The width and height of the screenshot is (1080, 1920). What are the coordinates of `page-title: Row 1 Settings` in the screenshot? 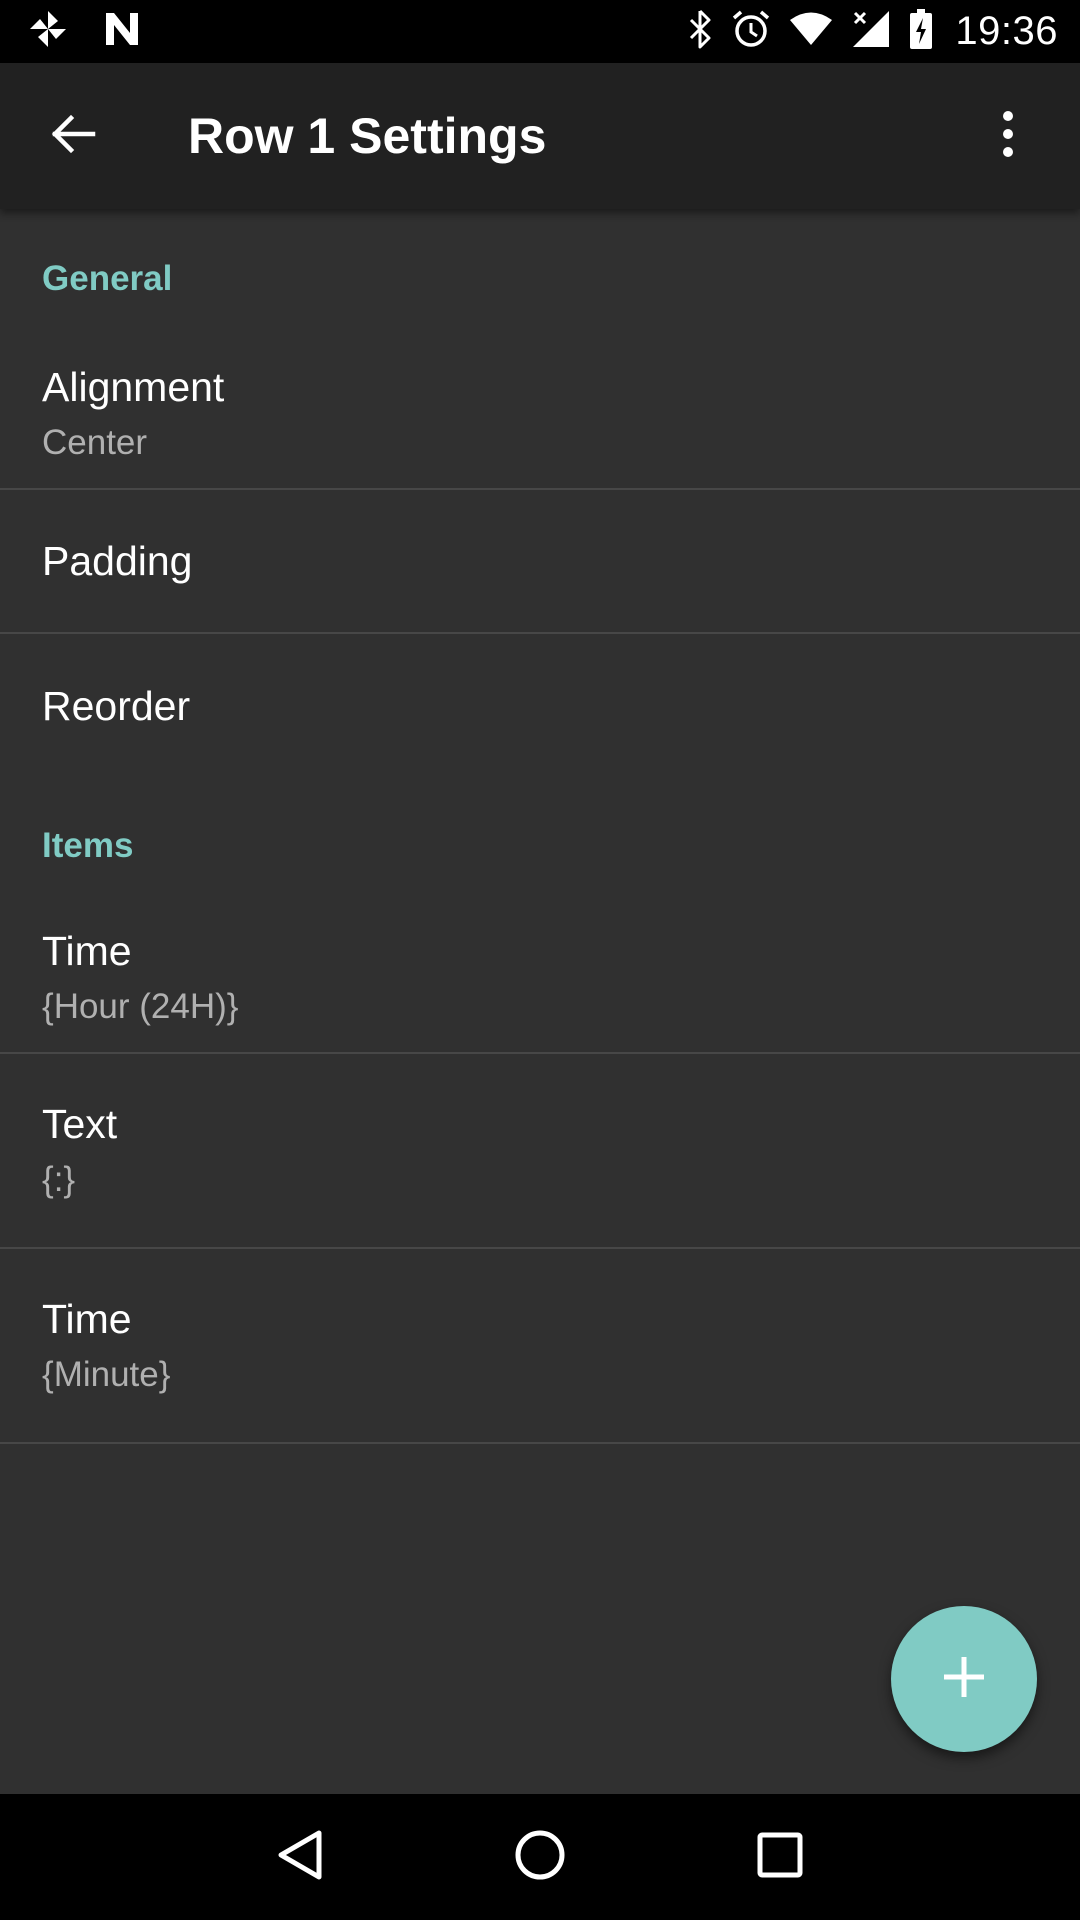 It's located at (367, 136).